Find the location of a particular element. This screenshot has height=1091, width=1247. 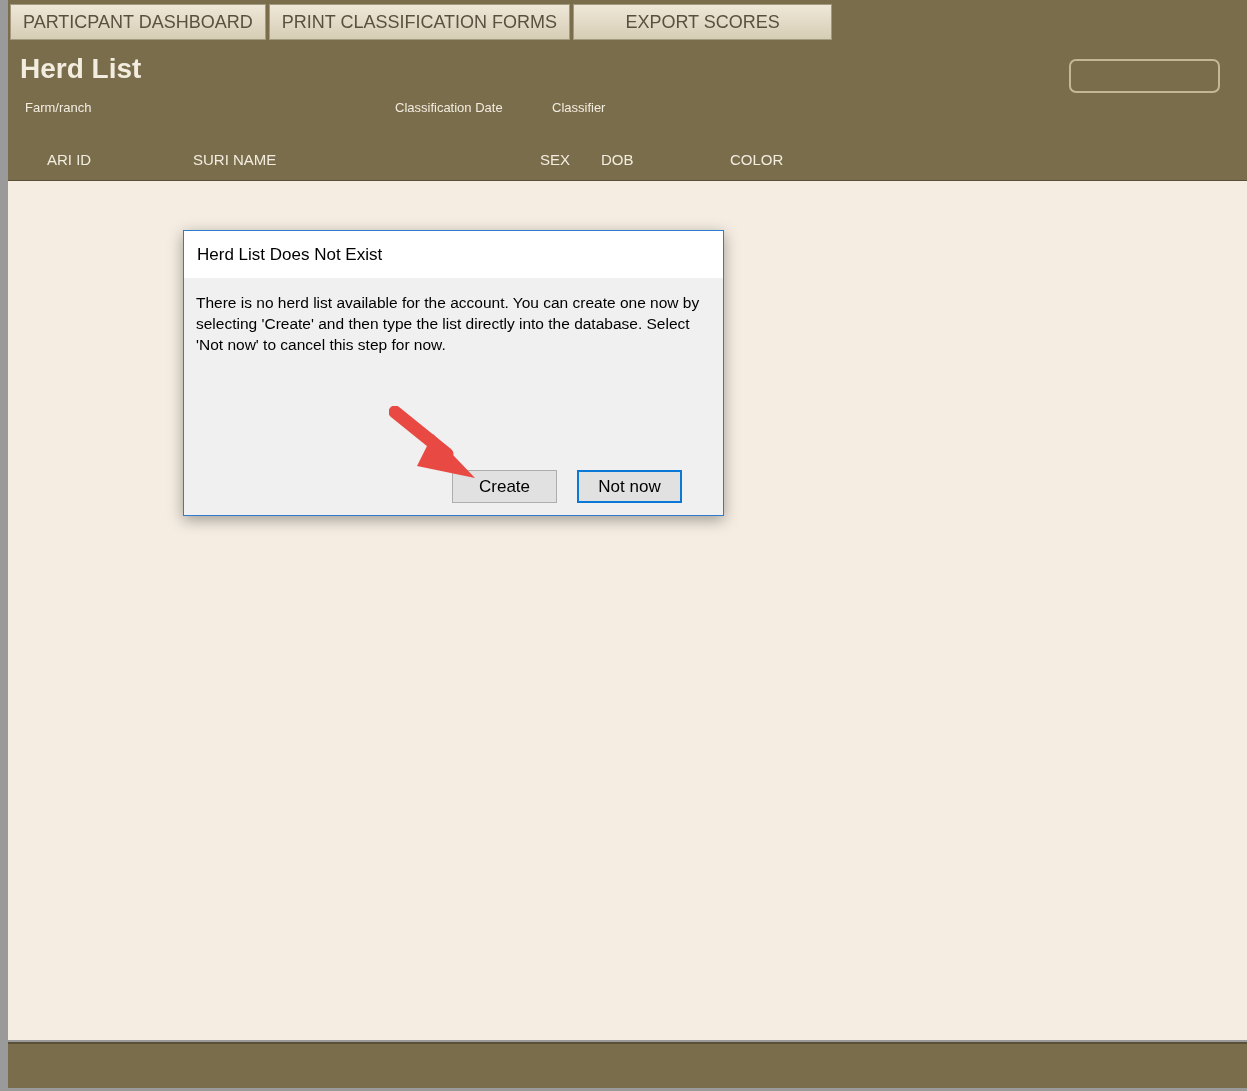

column-header: DOB is located at coordinates (617, 159).